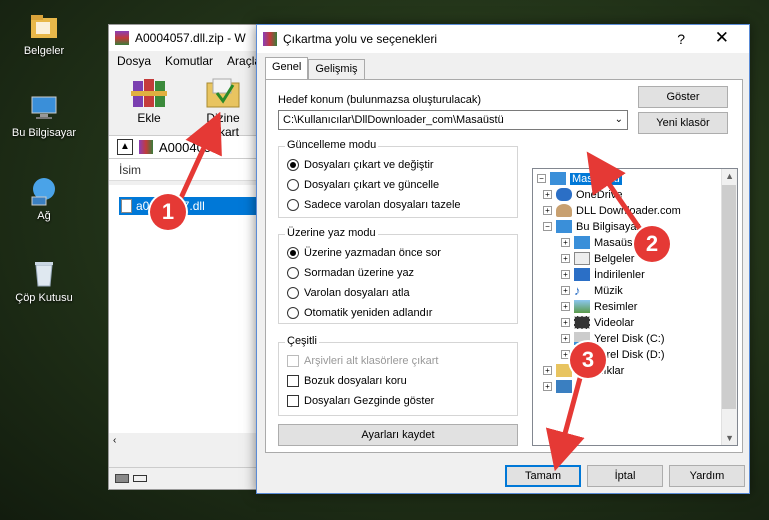 The image size is (769, 520). I want to click on update-option-extract-update: Dosyaları çıkart ve güncelle, so click(363, 185).